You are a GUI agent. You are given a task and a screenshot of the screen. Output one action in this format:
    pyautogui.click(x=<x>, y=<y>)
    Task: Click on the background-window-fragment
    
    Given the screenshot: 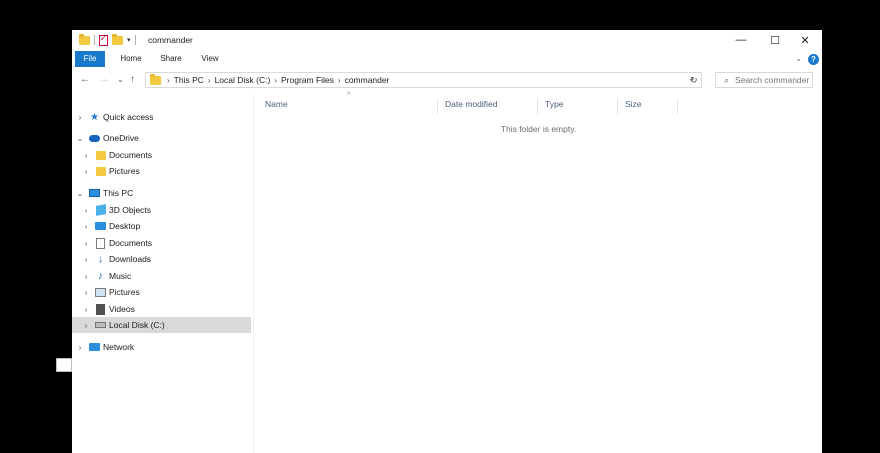 What is the action you would take?
    pyautogui.click(x=64, y=365)
    